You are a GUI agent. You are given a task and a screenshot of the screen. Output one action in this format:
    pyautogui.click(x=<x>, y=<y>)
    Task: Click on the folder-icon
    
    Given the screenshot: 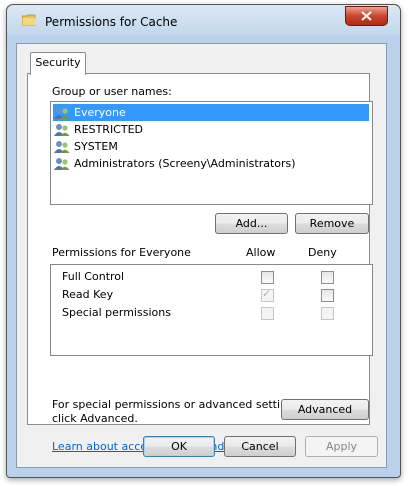 What is the action you would take?
    pyautogui.click(x=29, y=20)
    